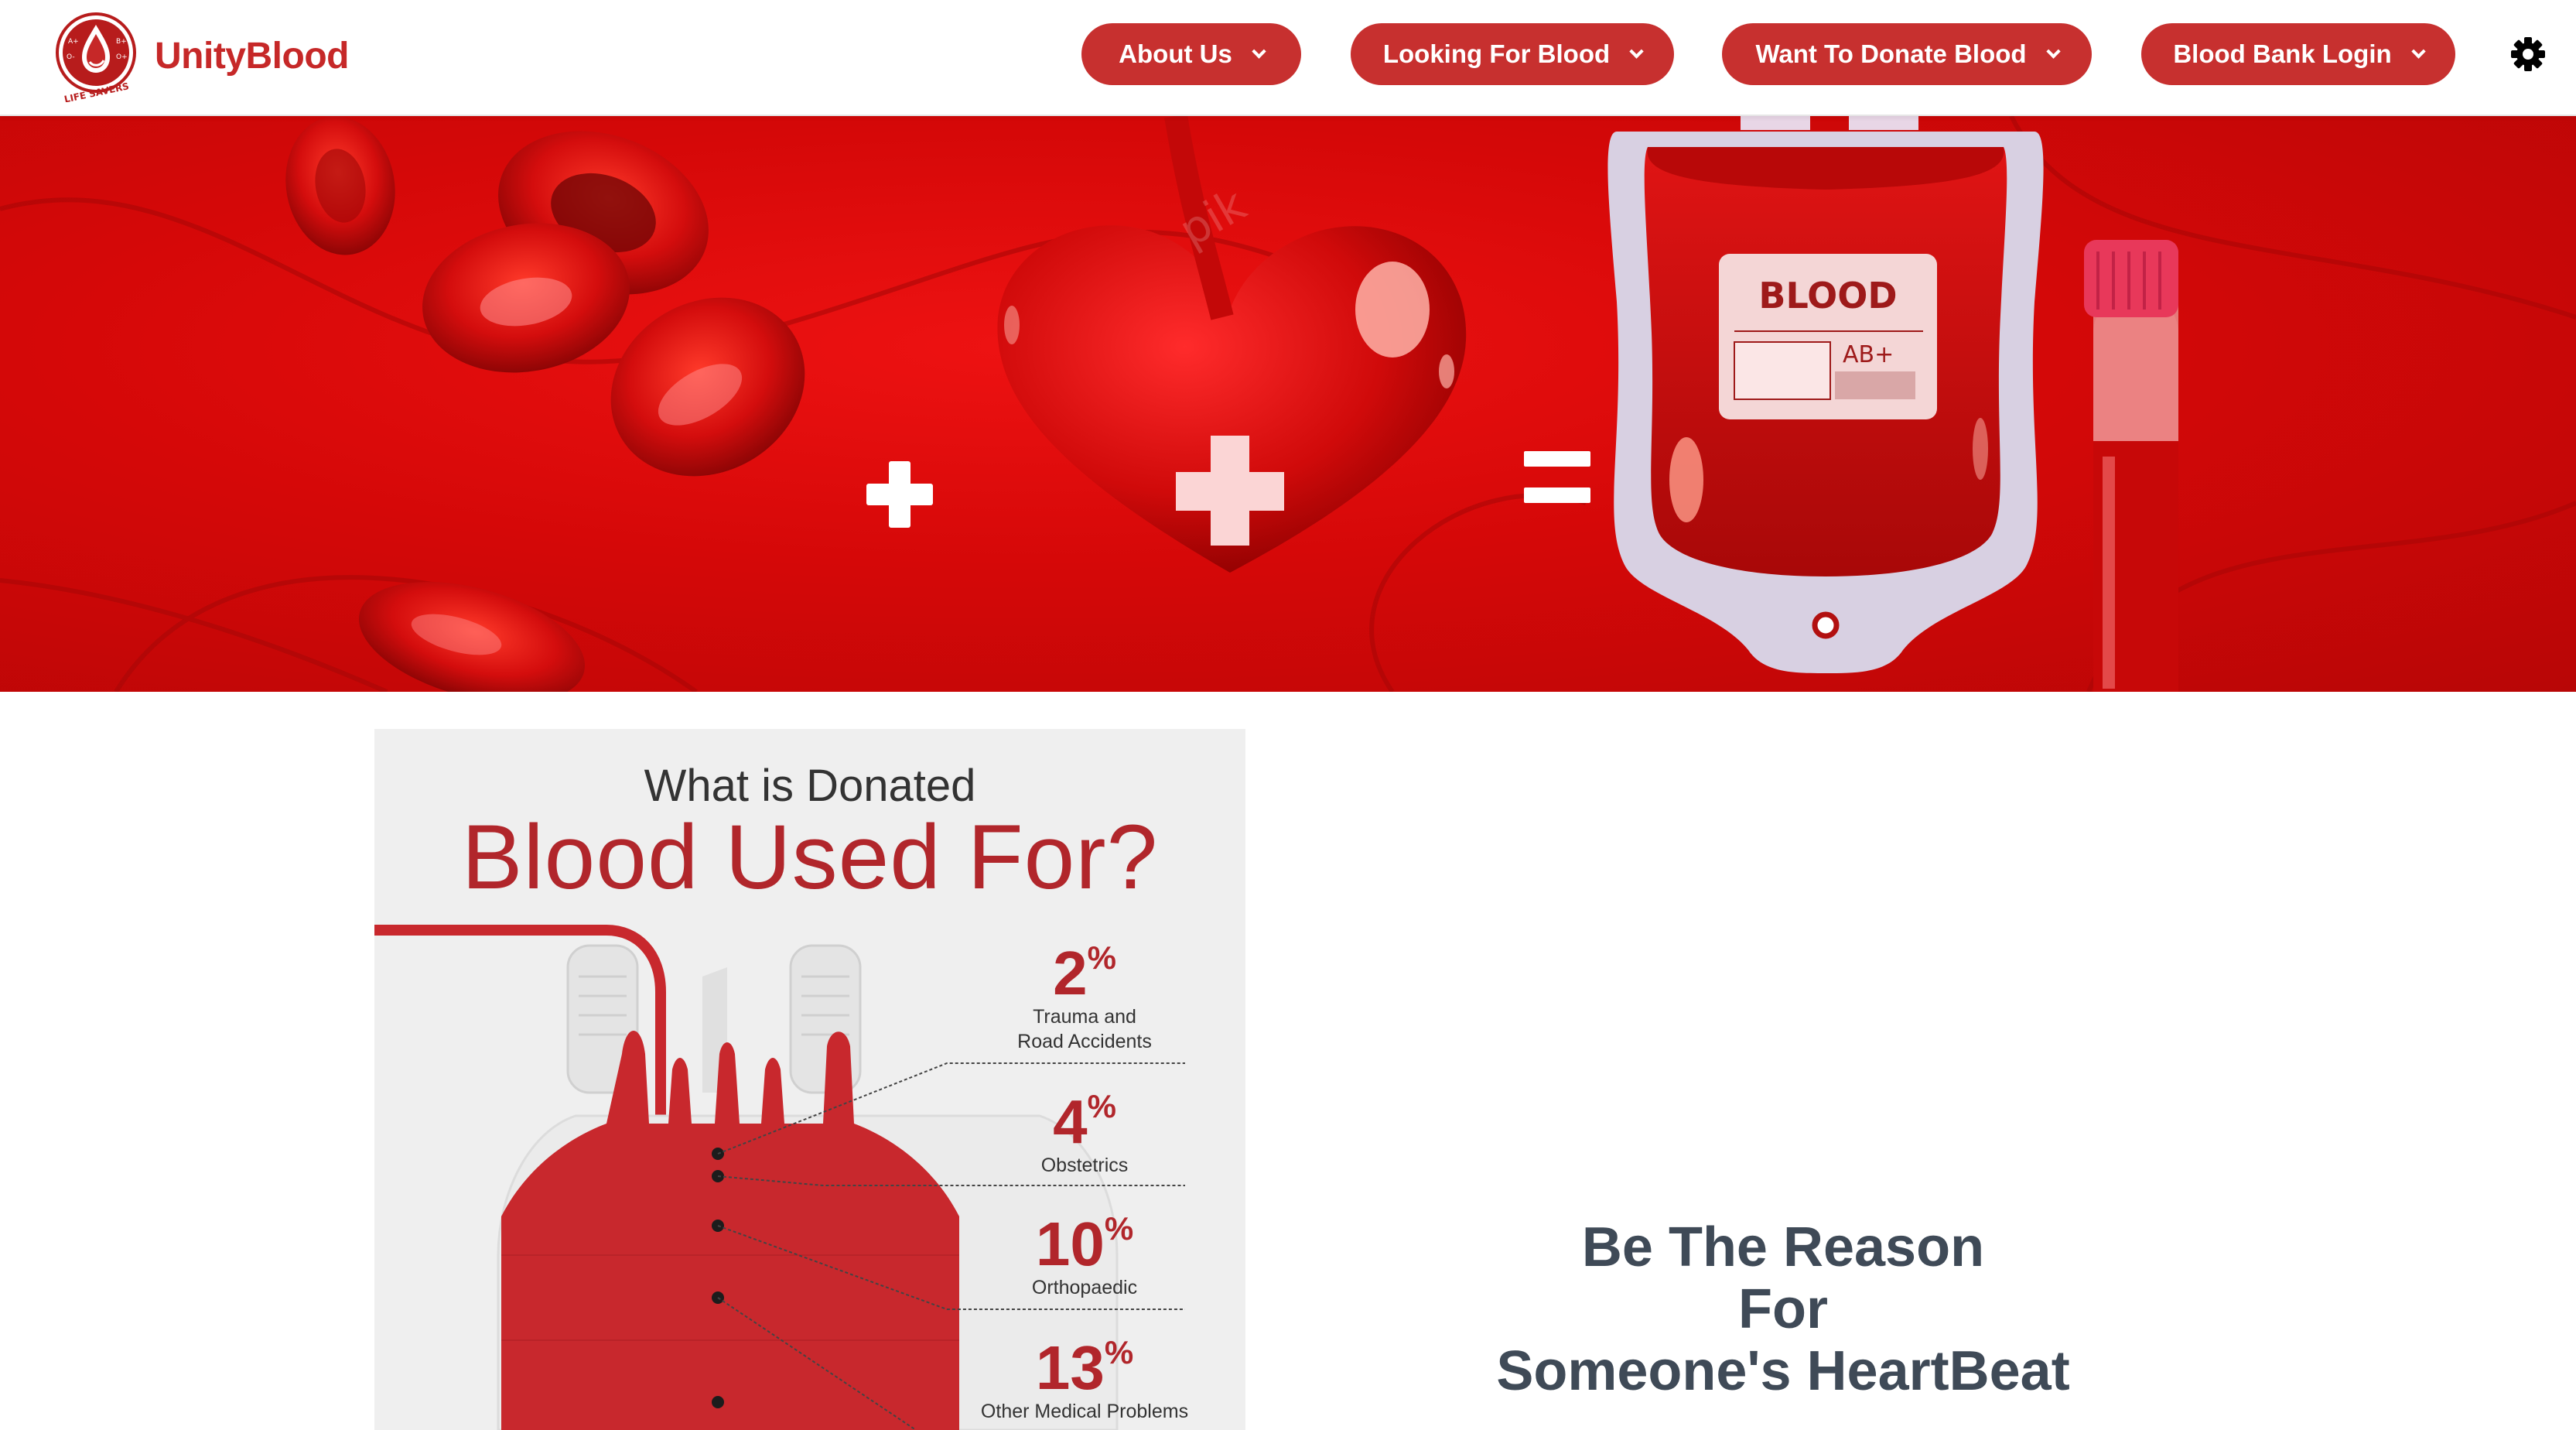  Describe the element at coordinates (1783, 1371) in the screenshot. I see `tagline-line-3: Someone's HeartBeat` at that location.